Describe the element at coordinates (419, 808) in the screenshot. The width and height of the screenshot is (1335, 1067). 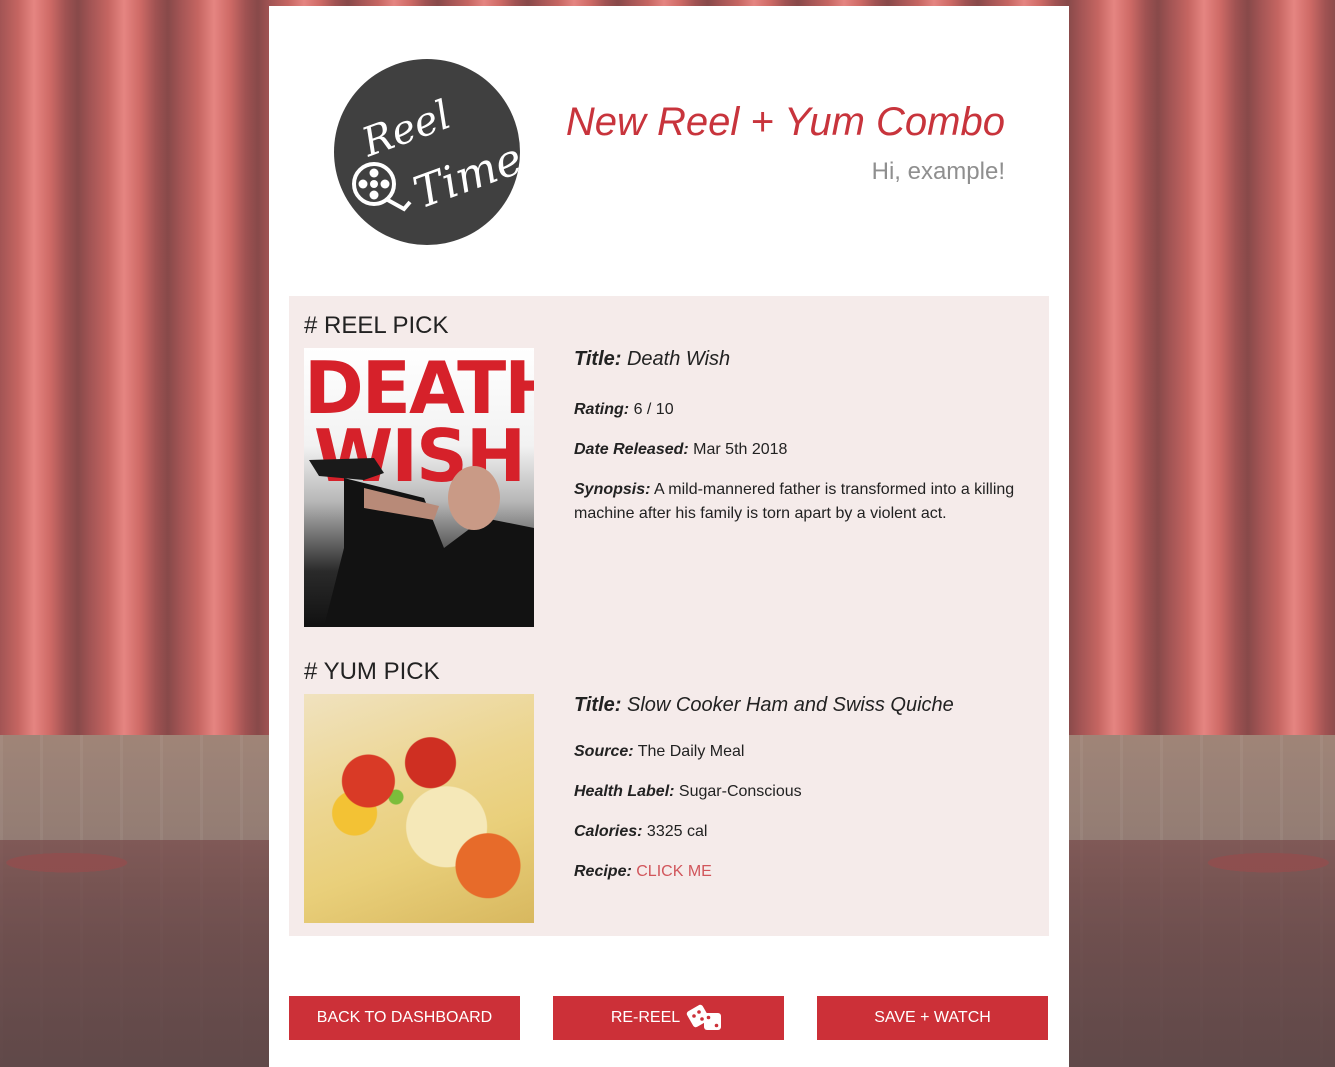
I see `recipe-image` at that location.